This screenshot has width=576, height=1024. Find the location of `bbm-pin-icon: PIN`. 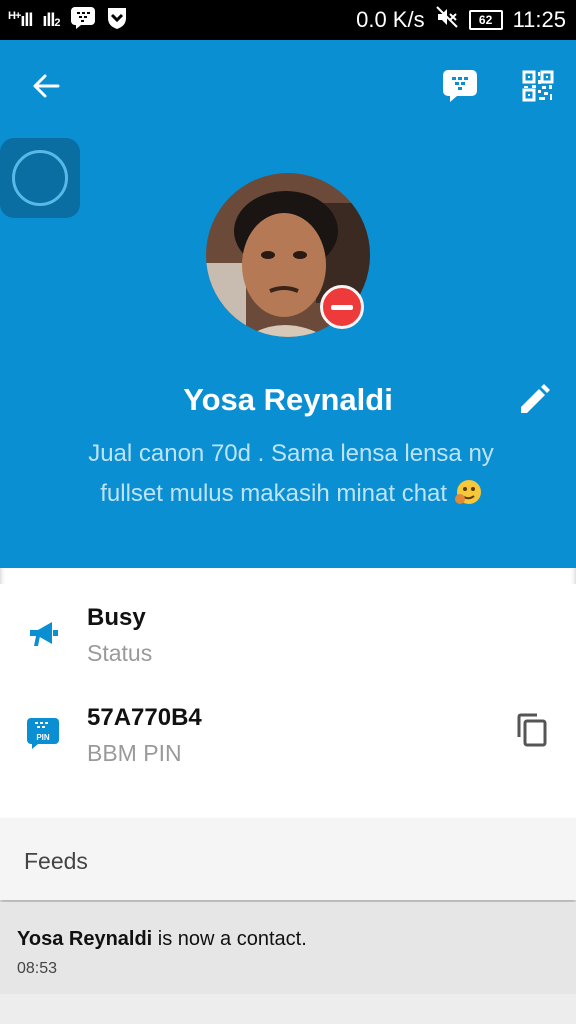

bbm-pin-icon: PIN is located at coordinates (43, 733).